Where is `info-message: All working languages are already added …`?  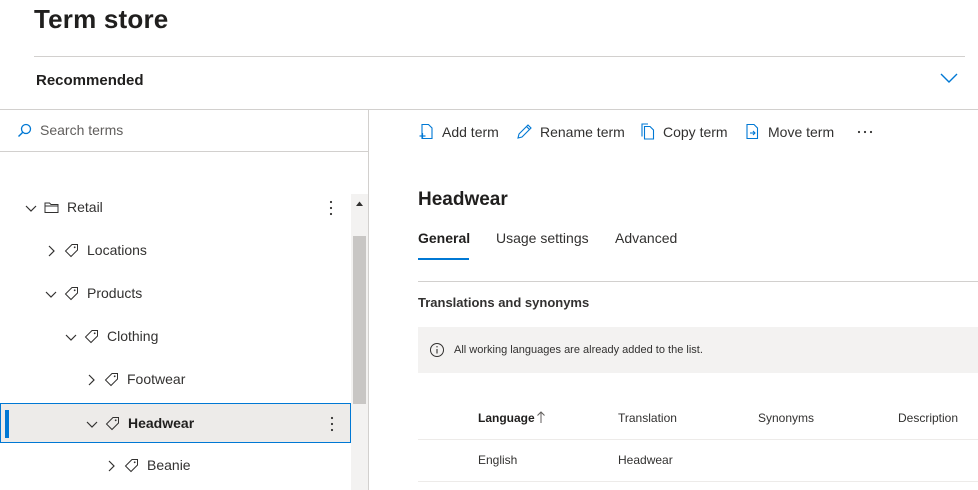
info-message: All working languages are already added … is located at coordinates (578, 350).